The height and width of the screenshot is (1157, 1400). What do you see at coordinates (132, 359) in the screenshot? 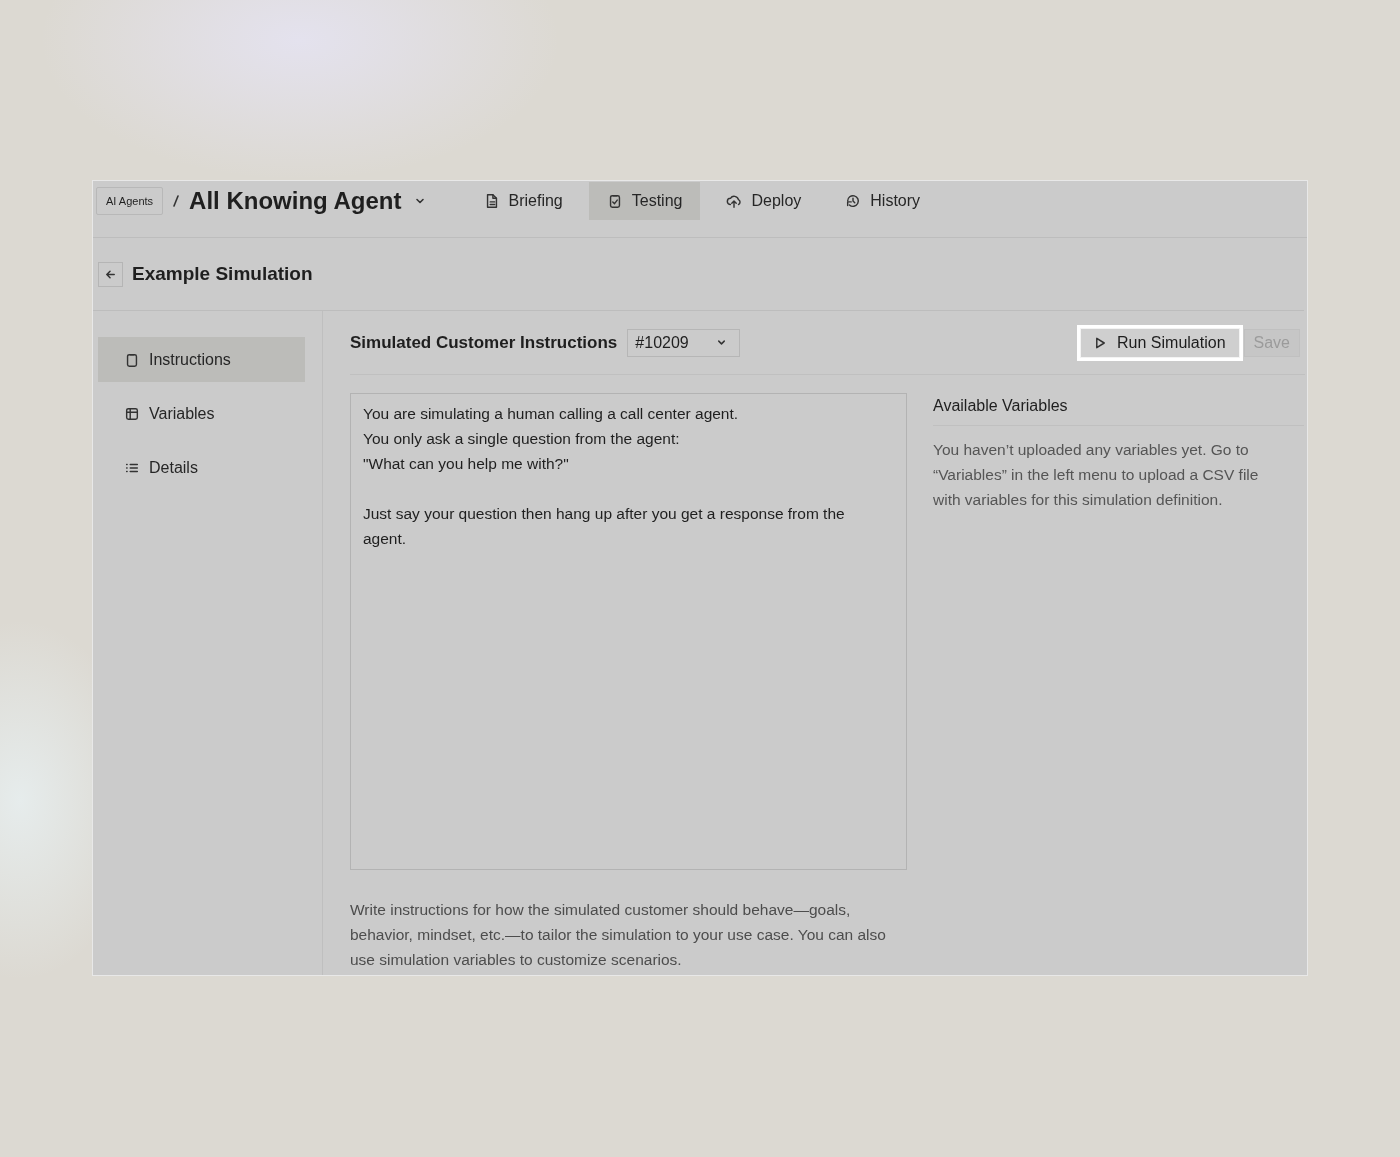
I see `clipboard-icon` at bounding box center [132, 359].